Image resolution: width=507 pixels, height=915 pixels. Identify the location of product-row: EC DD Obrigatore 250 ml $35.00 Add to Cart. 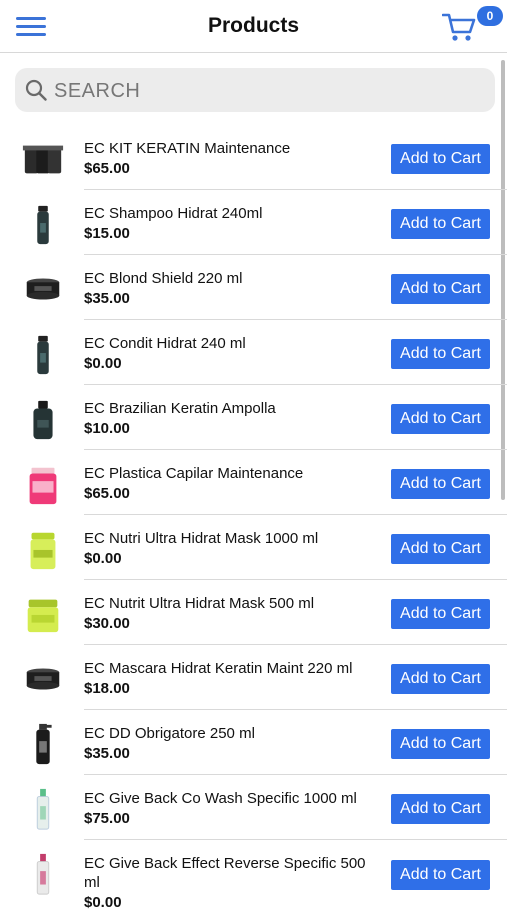
(253, 742).